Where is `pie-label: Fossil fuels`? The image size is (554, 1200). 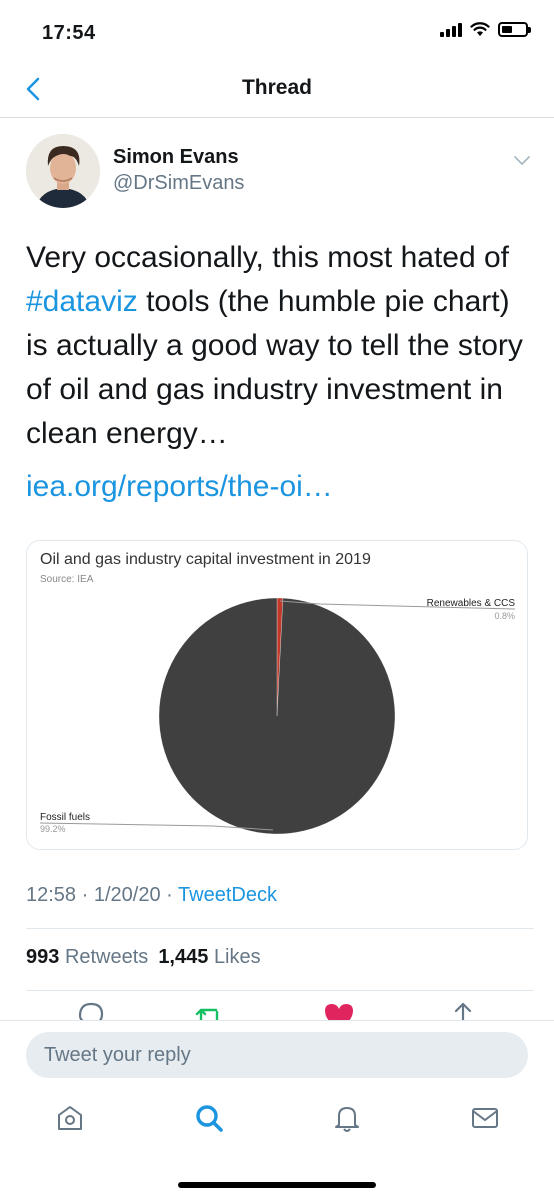
pie-label: Fossil fuels is located at coordinates (65, 817).